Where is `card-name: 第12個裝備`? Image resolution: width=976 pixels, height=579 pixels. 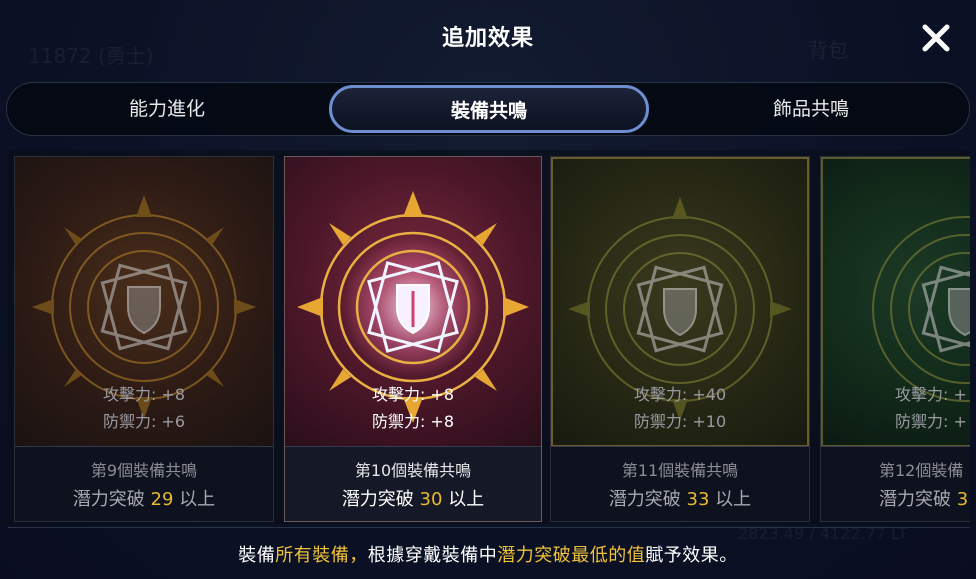
card-name: 第12個裝備 is located at coordinates (921, 470).